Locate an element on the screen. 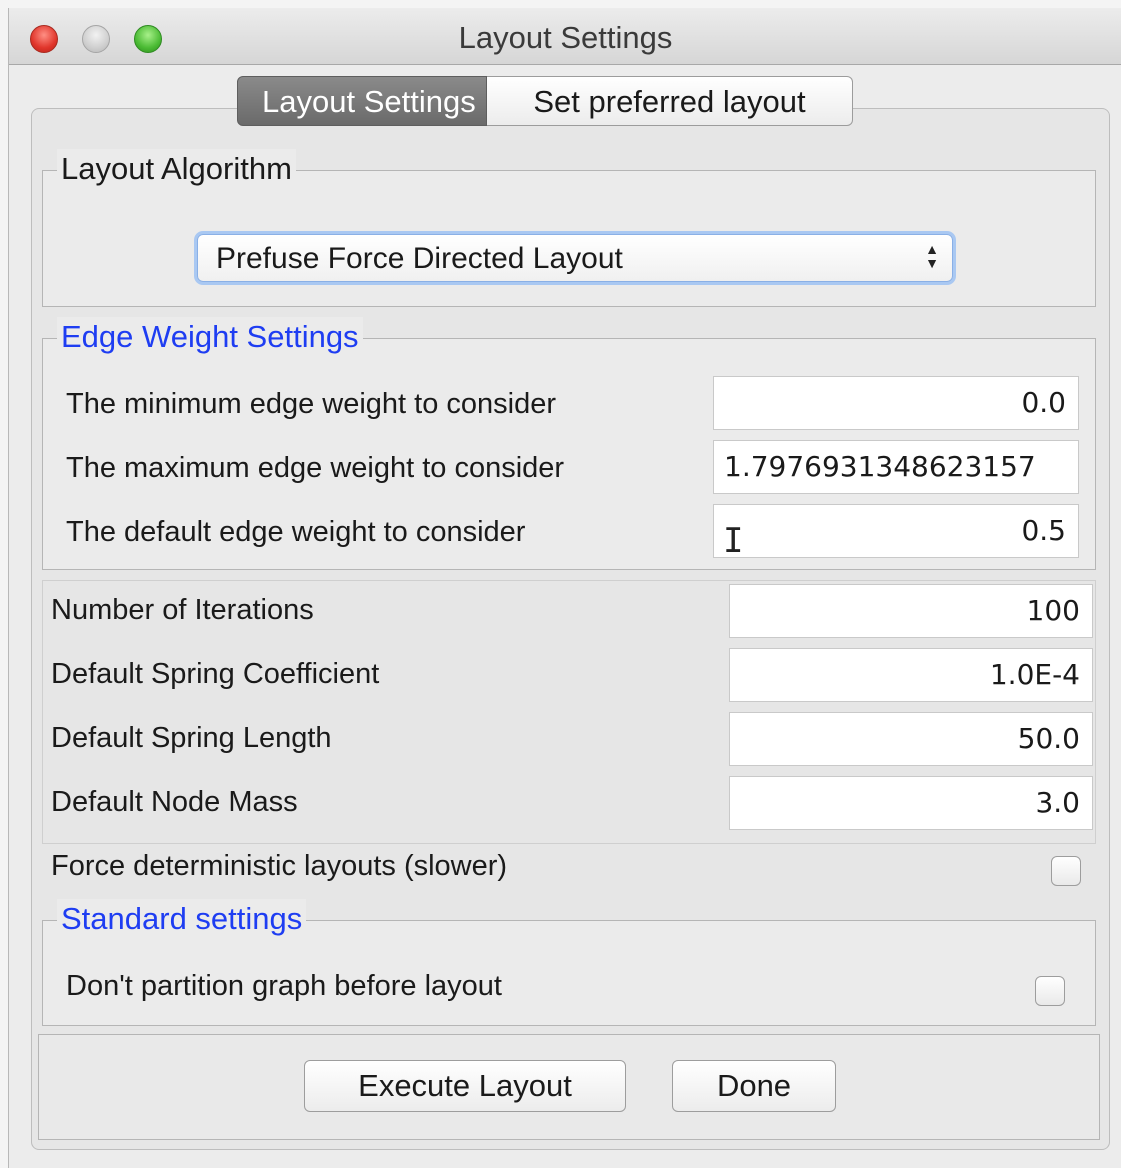 Image resolution: width=1121 pixels, height=1168 pixels. tab-set-preferred-layout: Set preferred layout is located at coordinates (670, 101).